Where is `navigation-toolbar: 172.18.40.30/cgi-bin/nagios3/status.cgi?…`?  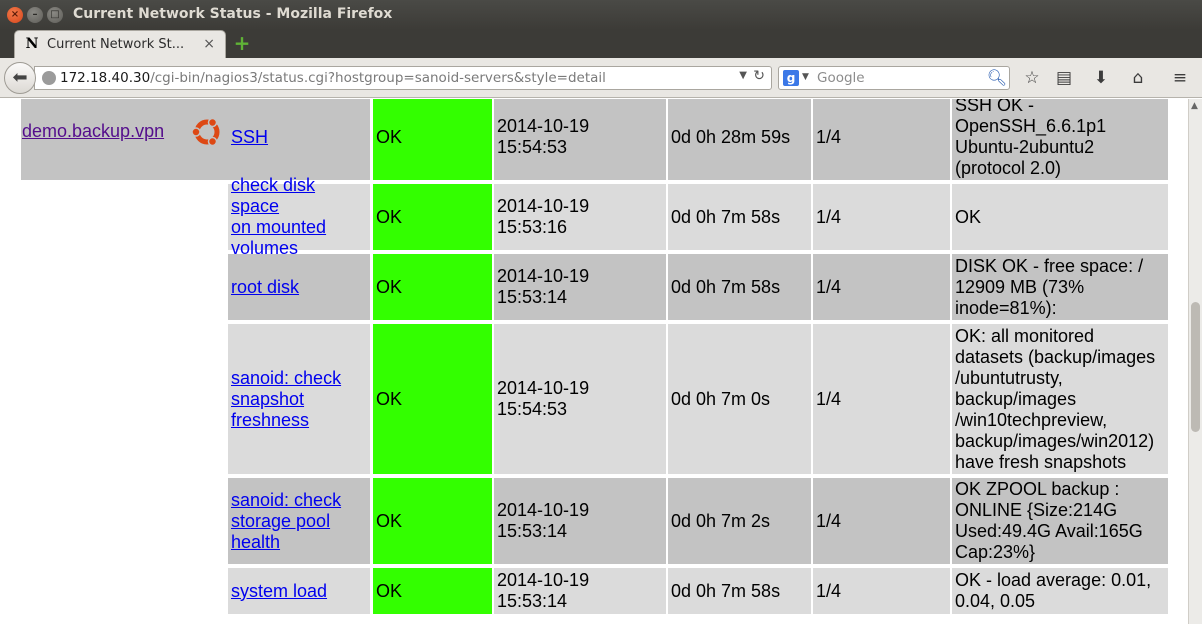 navigation-toolbar: 172.18.40.30/cgi-bin/nagios3/status.cgi?… is located at coordinates (601, 78).